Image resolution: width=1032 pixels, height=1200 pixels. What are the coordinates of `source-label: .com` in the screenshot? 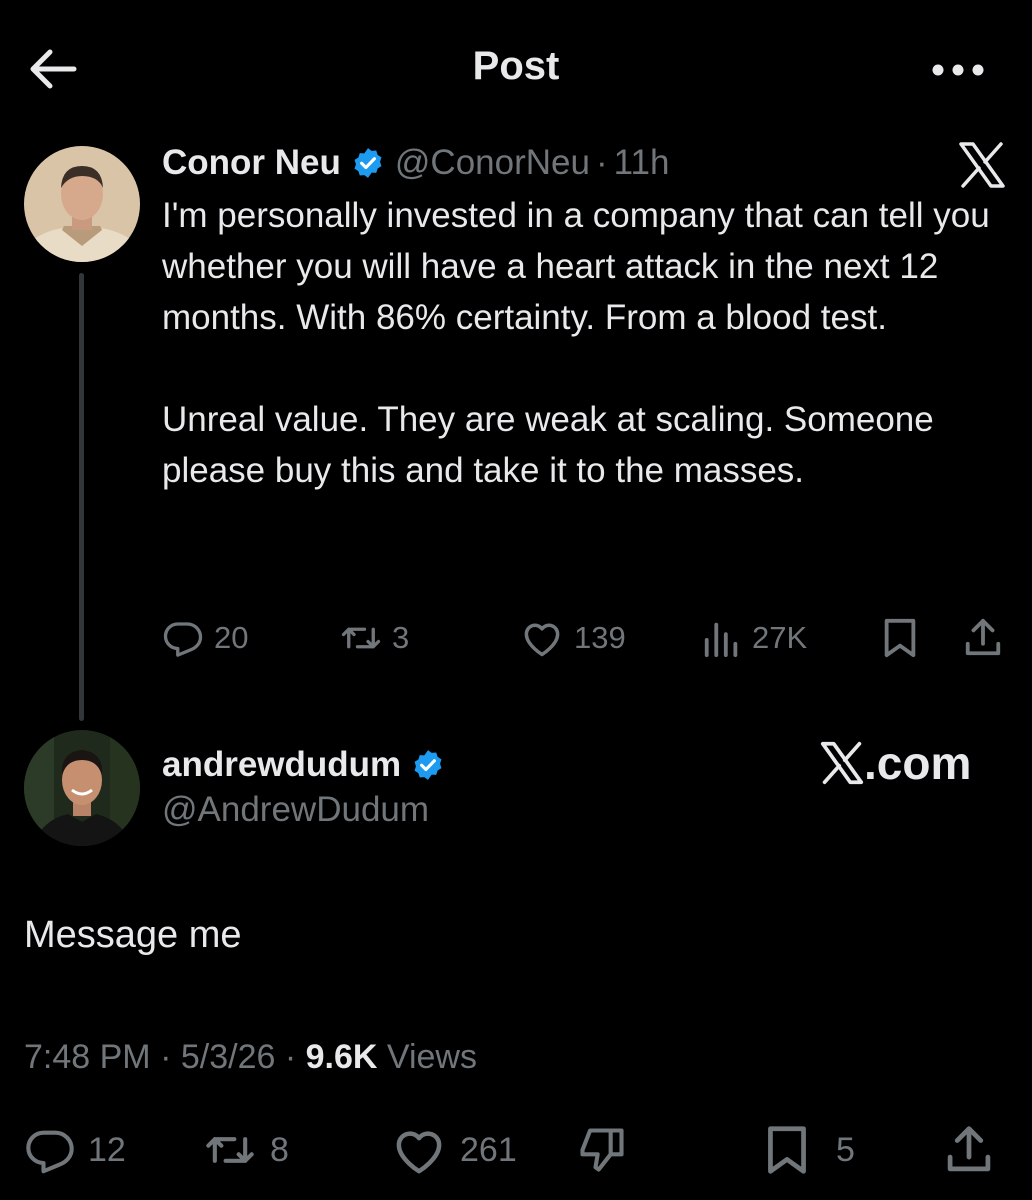 It's located at (918, 763).